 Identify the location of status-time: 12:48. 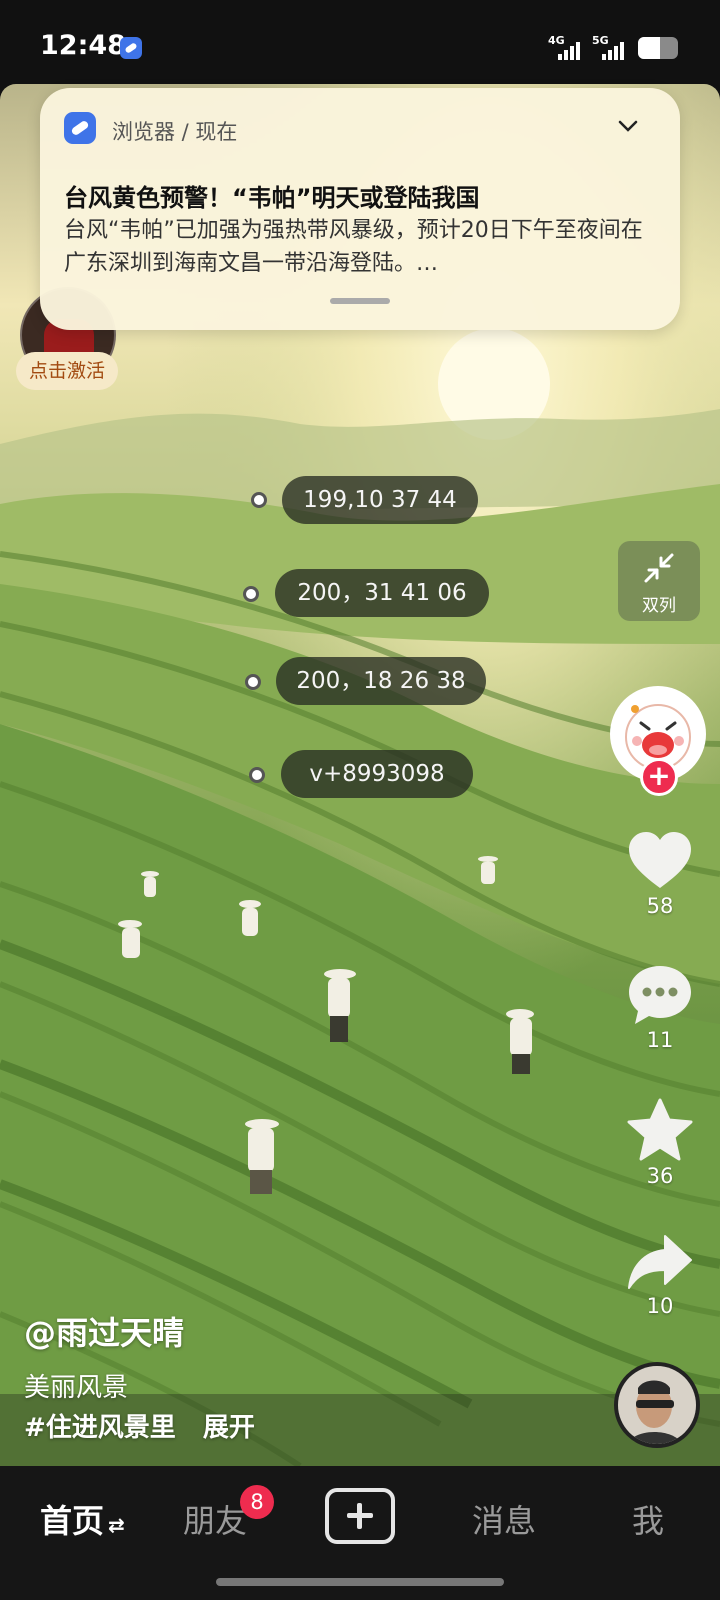
(83, 45).